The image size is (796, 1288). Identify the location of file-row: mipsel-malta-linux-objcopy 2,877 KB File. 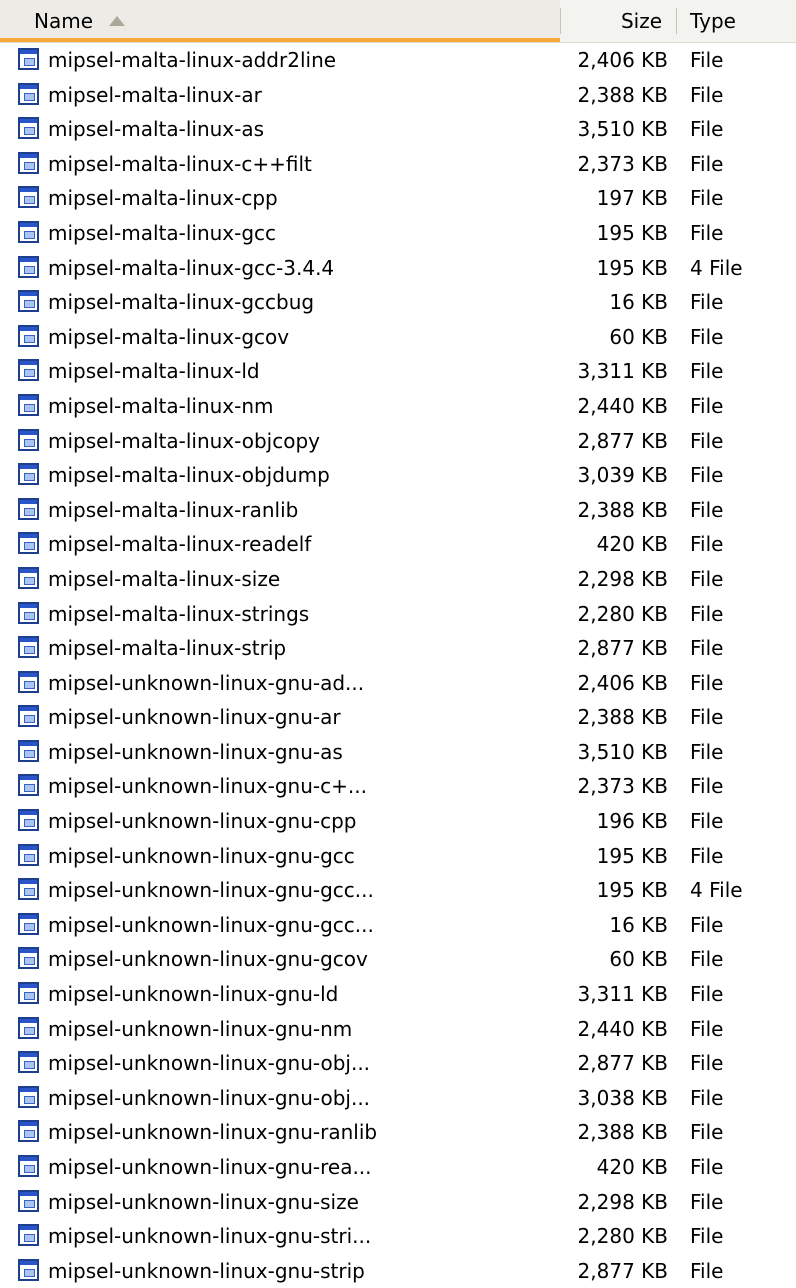
(398, 441).